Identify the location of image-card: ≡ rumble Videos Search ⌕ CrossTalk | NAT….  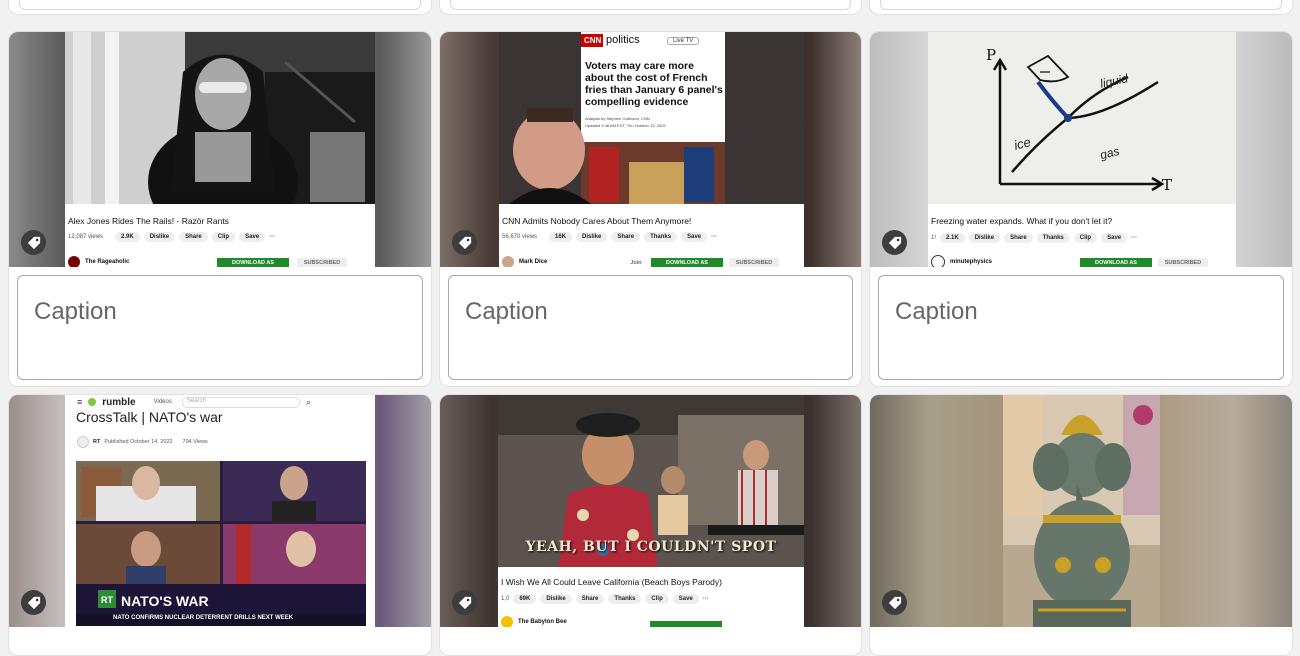
(220, 525).